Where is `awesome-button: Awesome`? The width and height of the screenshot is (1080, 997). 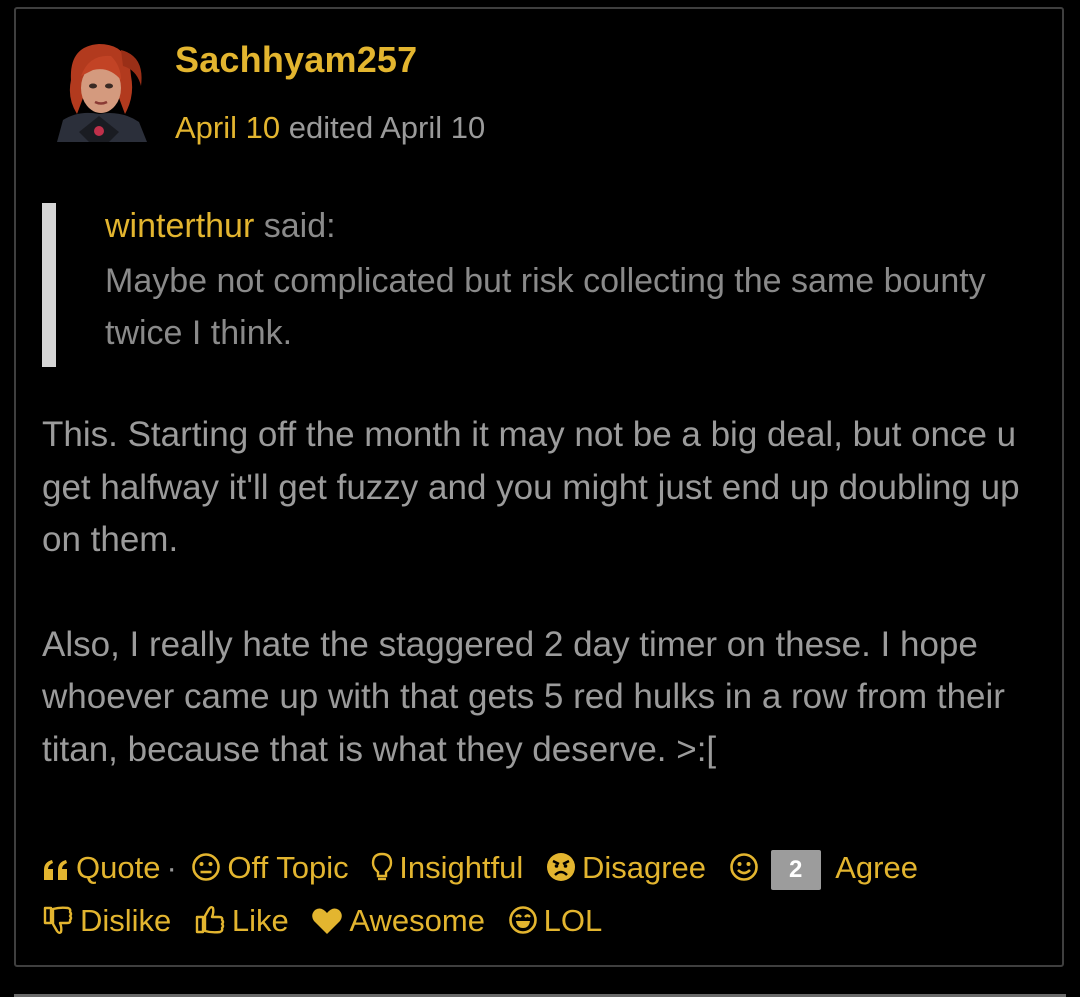
awesome-button: Awesome is located at coordinates (398, 920).